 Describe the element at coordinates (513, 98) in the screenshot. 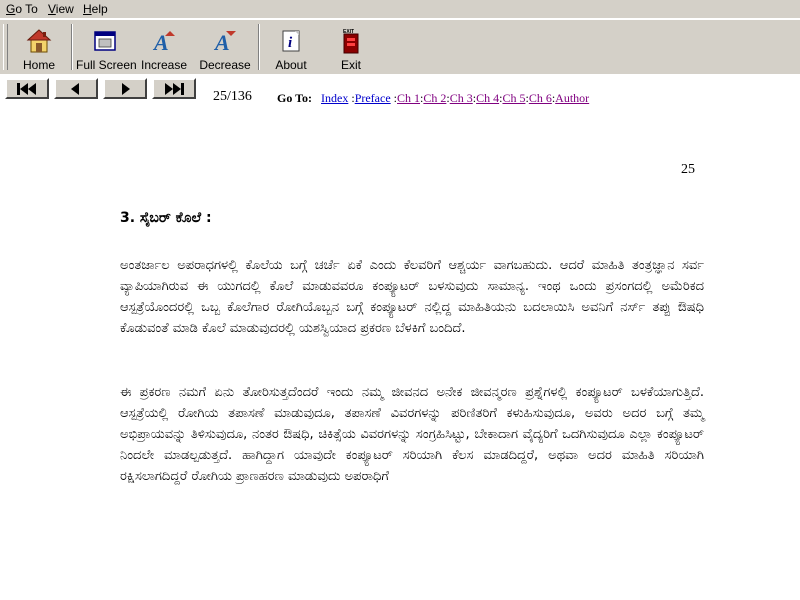

I see `link-ch5: Ch 5` at that location.